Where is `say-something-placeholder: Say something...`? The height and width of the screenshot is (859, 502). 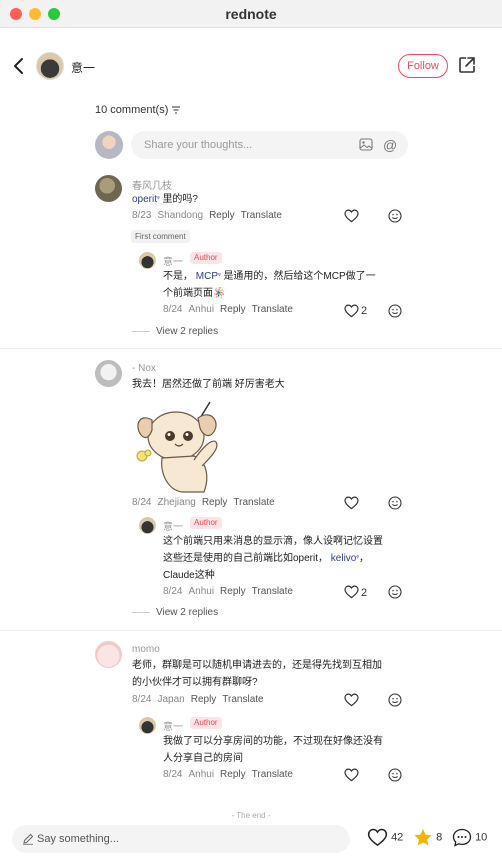 say-something-placeholder: Say something... is located at coordinates (78, 839).